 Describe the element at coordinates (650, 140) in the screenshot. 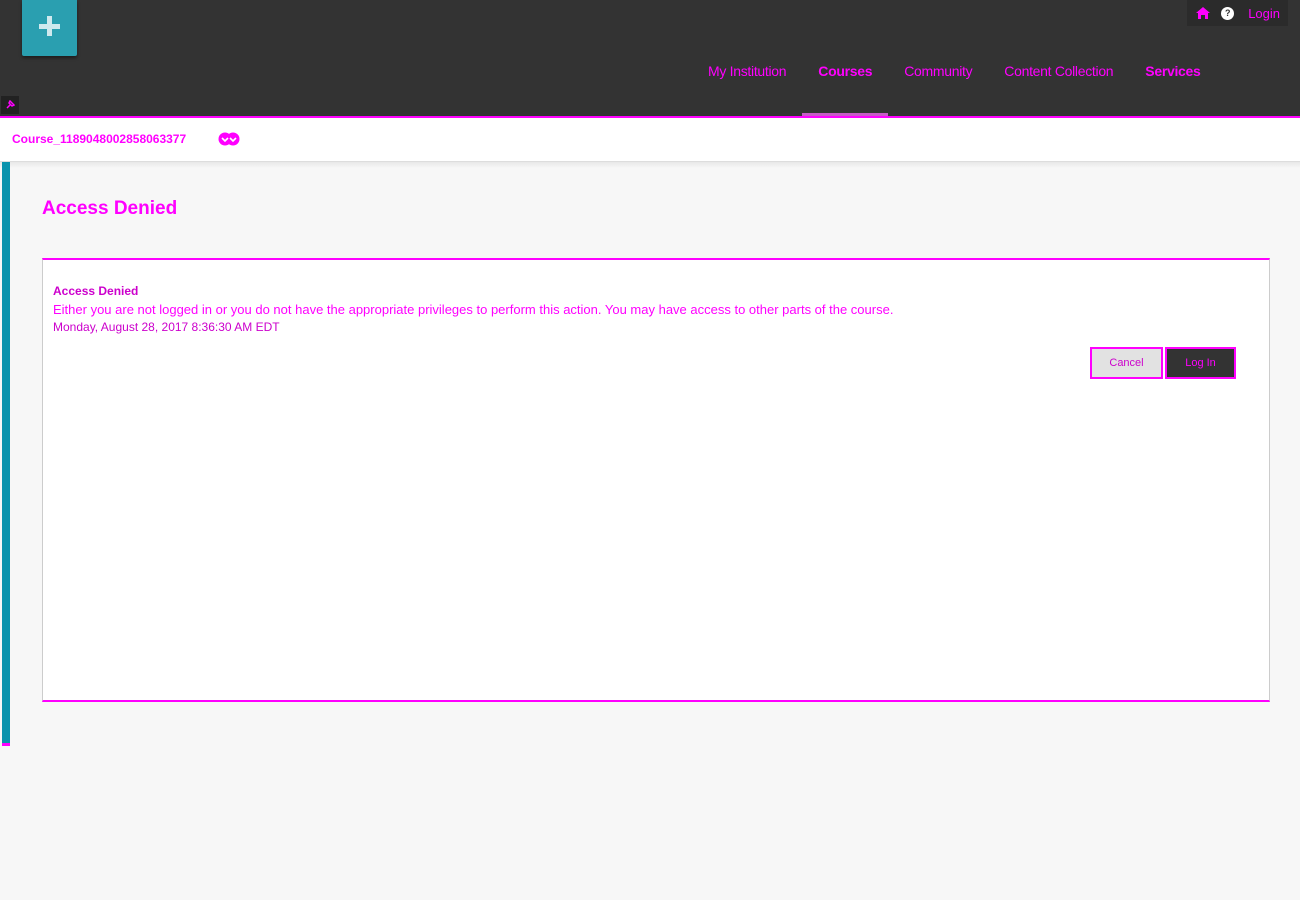

I see `breadcrumb: Course_1189048002858063377` at that location.